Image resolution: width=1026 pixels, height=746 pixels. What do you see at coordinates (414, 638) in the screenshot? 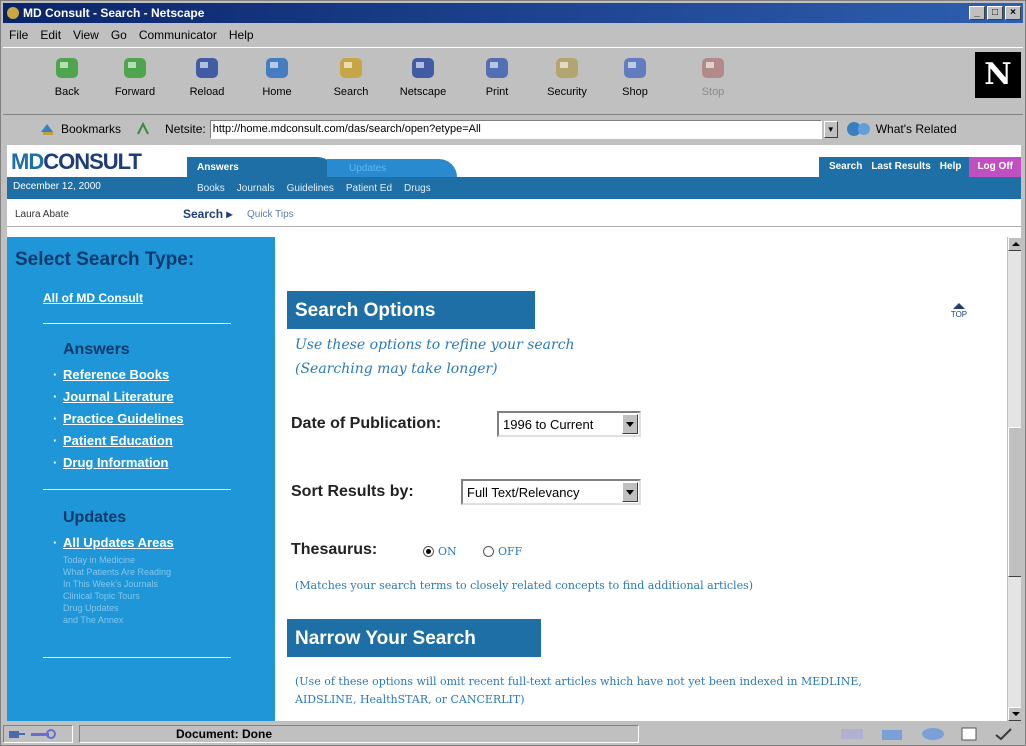
I see `narrow-your-search-heading: Narrow Your Search` at bounding box center [414, 638].